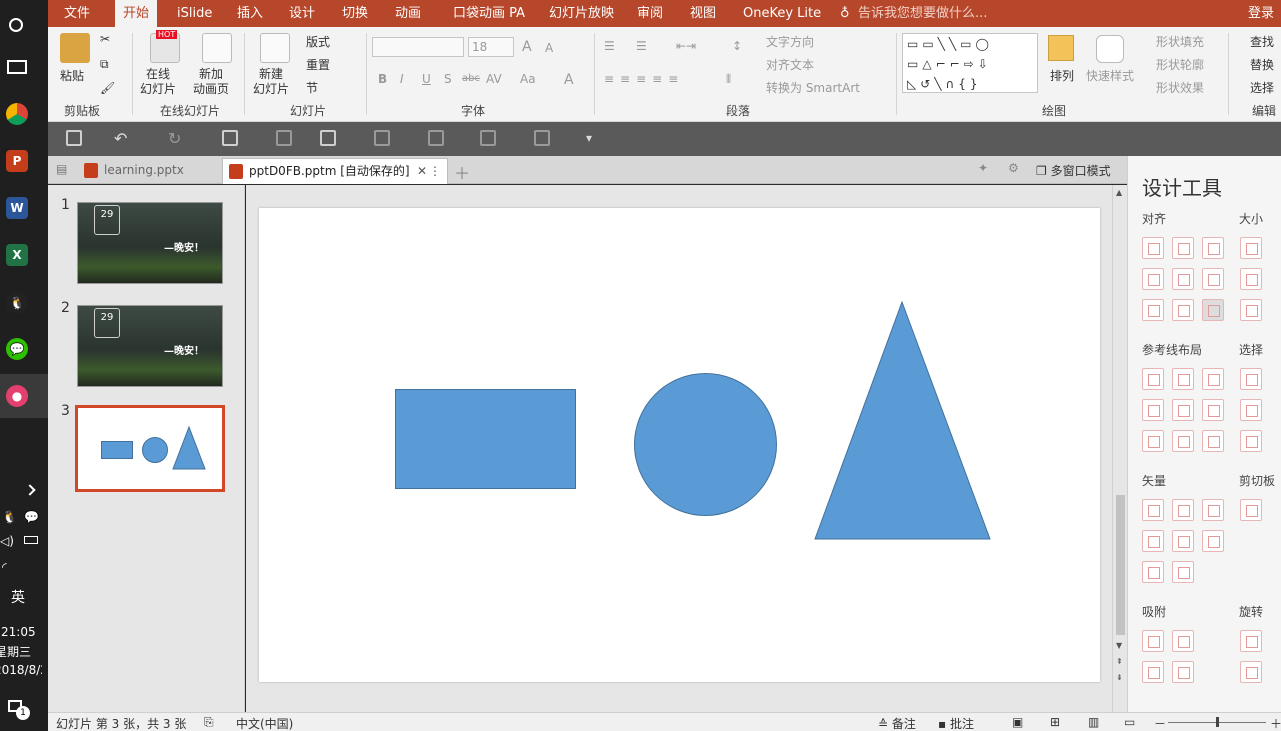  What do you see at coordinates (1183, 572) in the screenshot?
I see `path-tool` at bounding box center [1183, 572].